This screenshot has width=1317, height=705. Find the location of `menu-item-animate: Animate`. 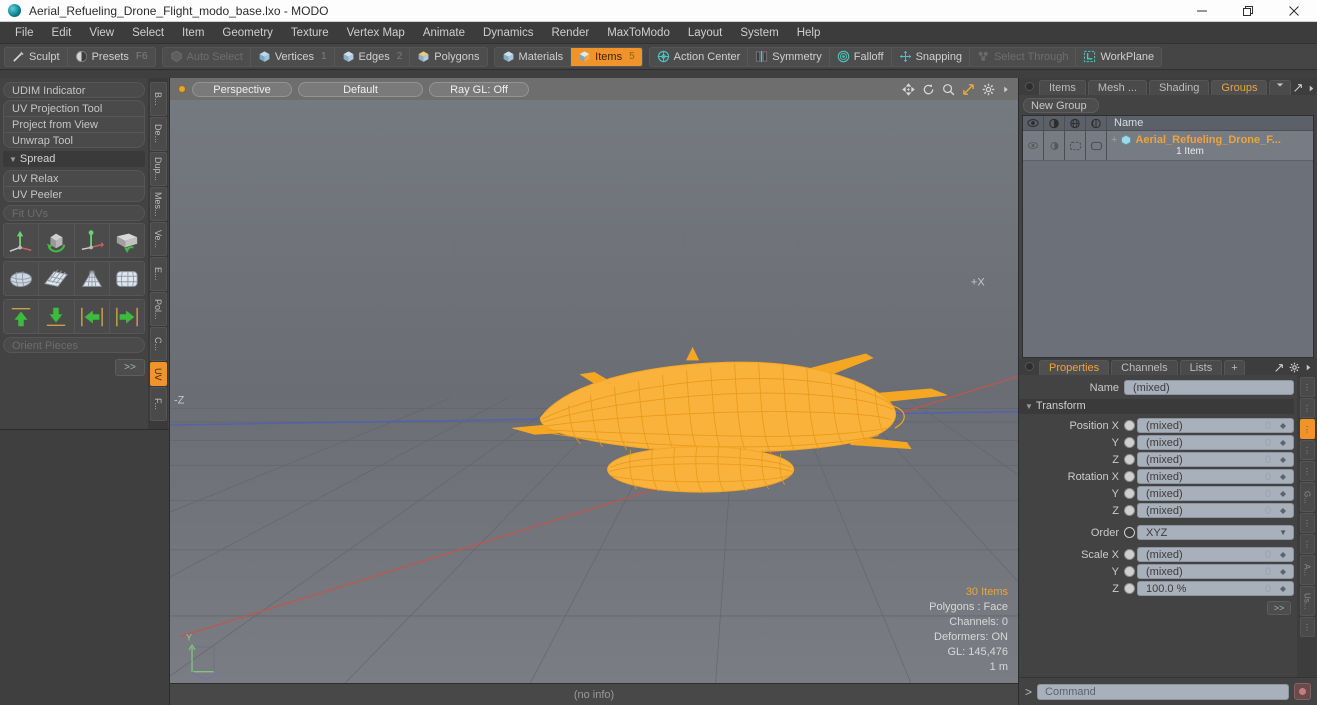

menu-item-animate: Animate is located at coordinates (444, 33).